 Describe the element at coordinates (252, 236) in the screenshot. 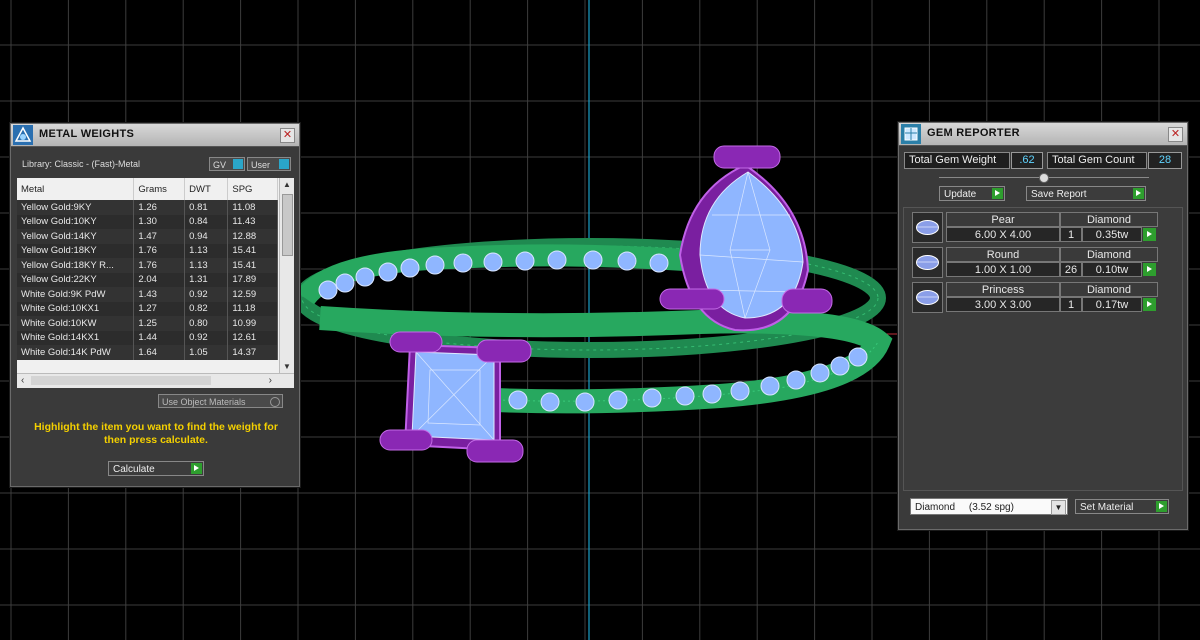

I see `table-cell: 12.88` at that location.